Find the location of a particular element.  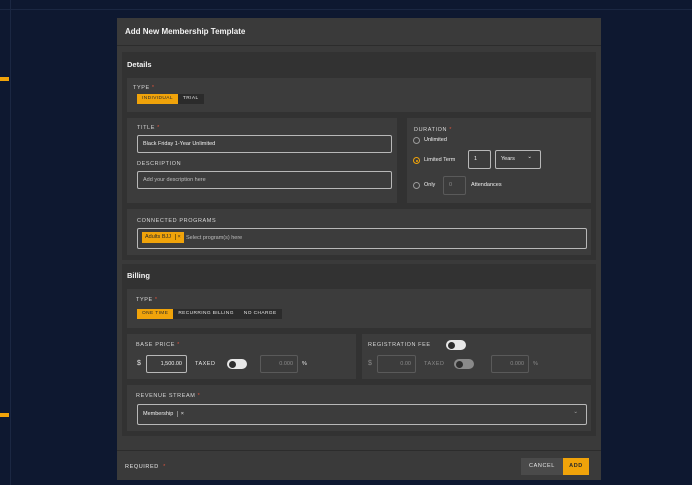

left-border is located at coordinates (10, 242).